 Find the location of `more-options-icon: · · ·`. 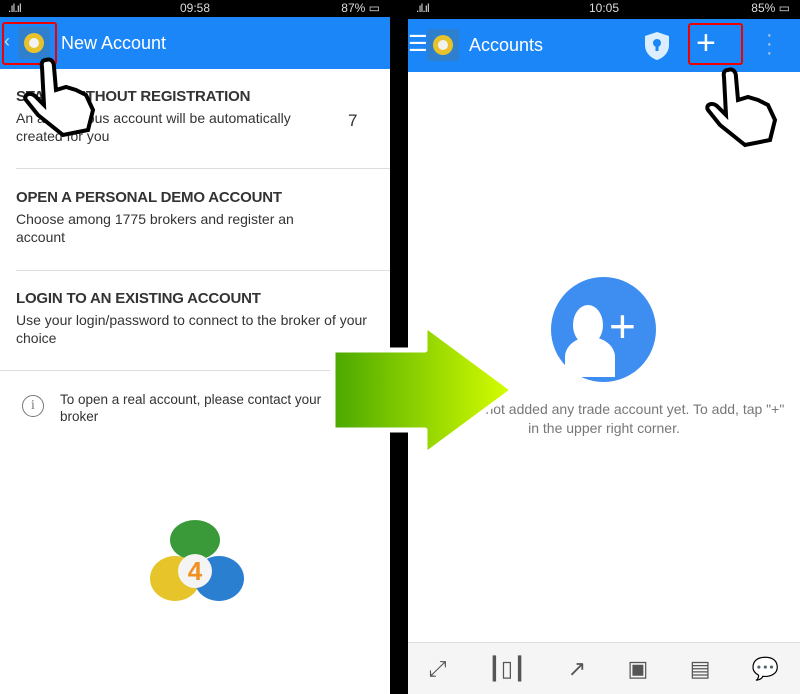

more-options-icon: · · · is located at coordinates (769, 44).